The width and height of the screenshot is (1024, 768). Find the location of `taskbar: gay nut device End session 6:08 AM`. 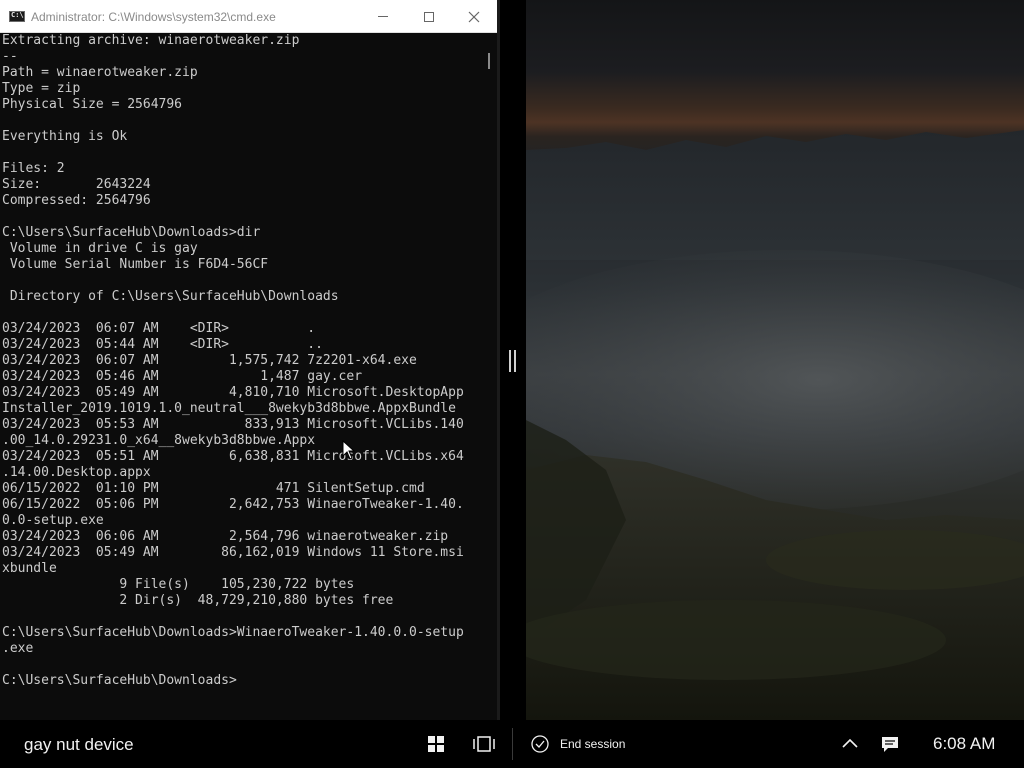

taskbar: gay nut device End session 6:08 AM is located at coordinates (512, 744).